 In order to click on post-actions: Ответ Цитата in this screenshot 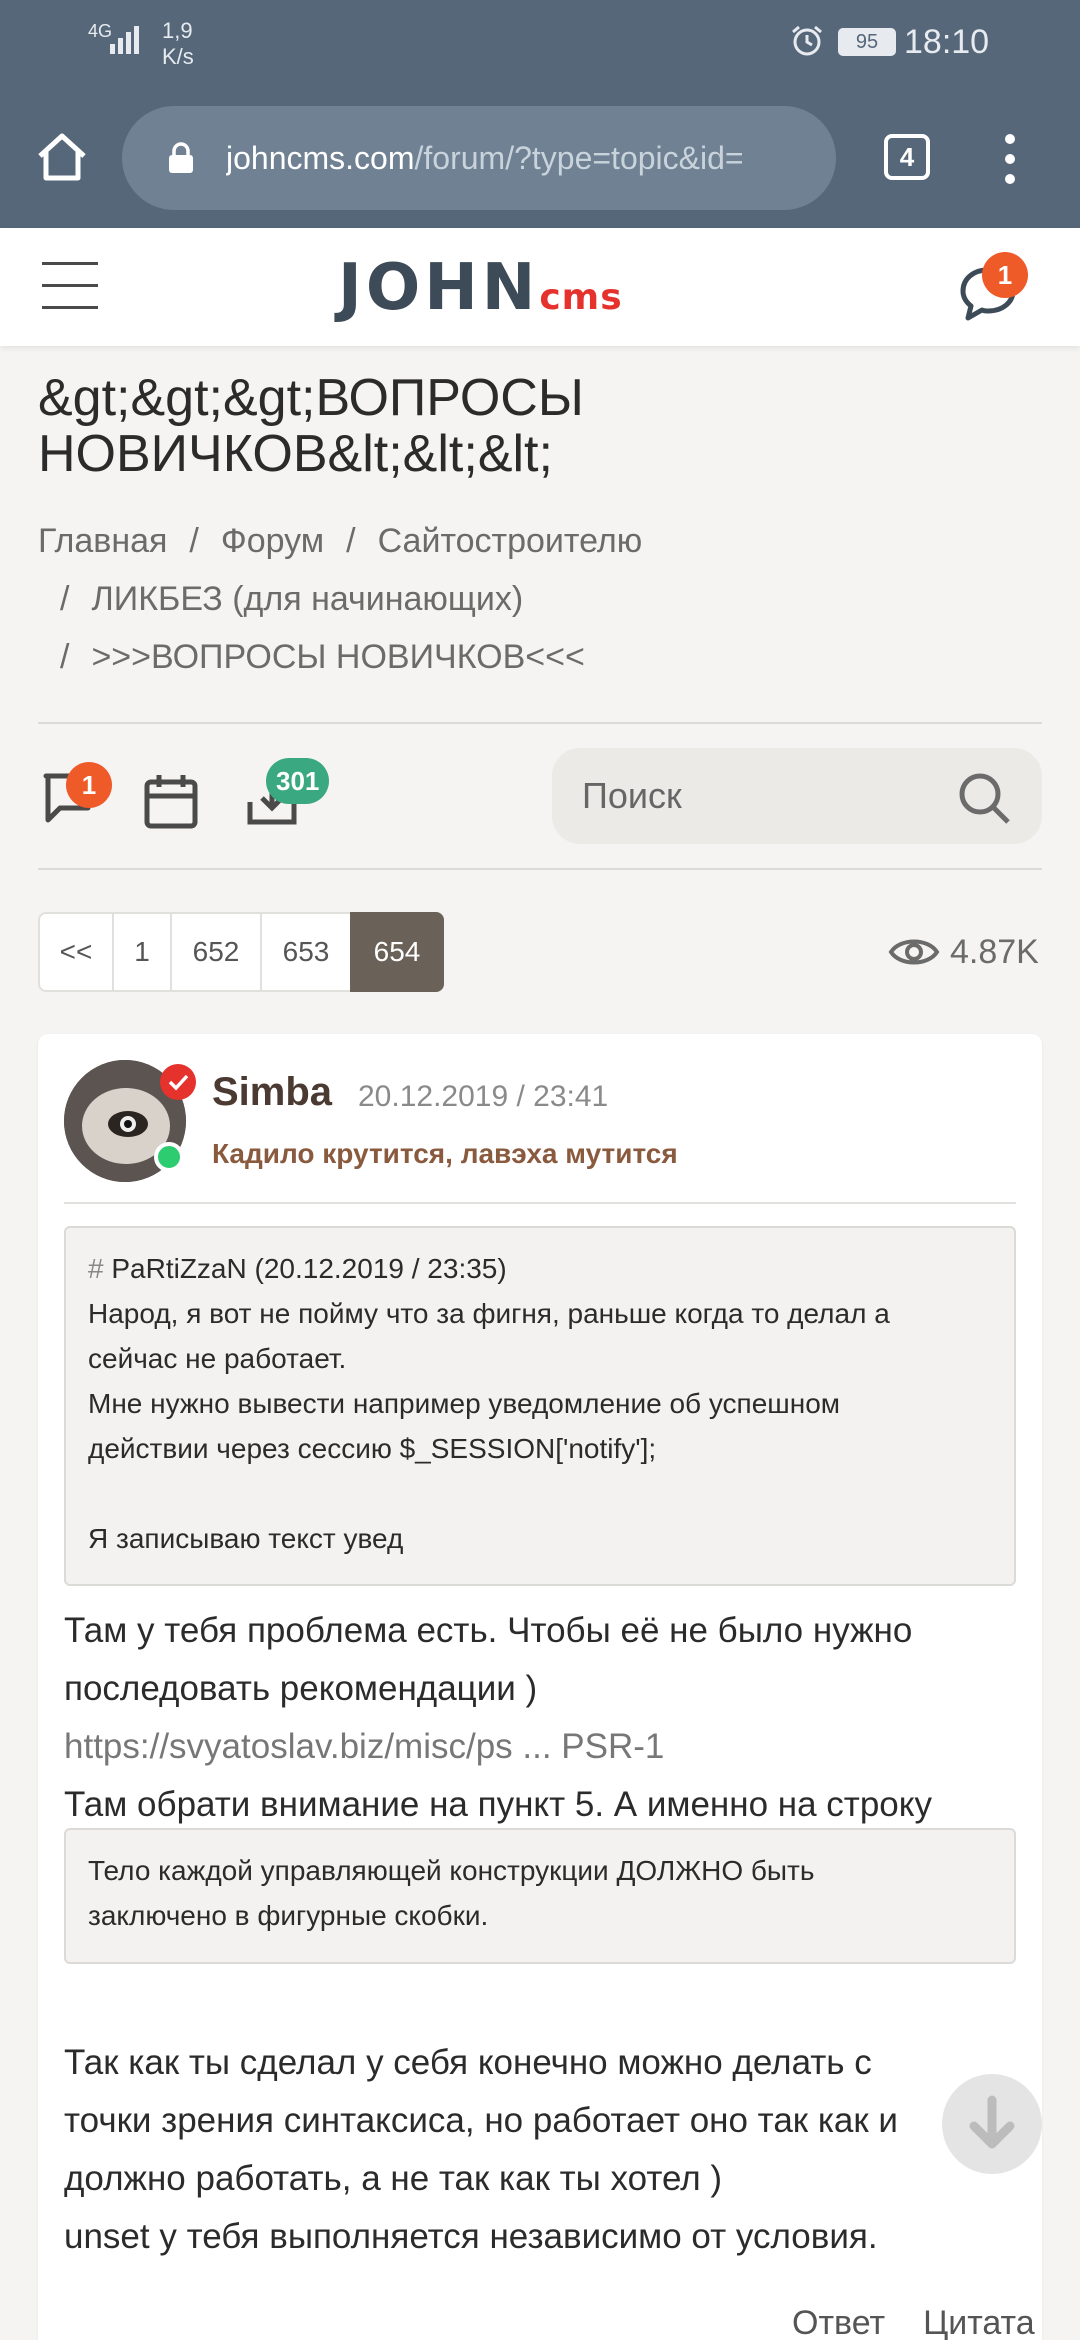, I will do `click(894, 2322)`.